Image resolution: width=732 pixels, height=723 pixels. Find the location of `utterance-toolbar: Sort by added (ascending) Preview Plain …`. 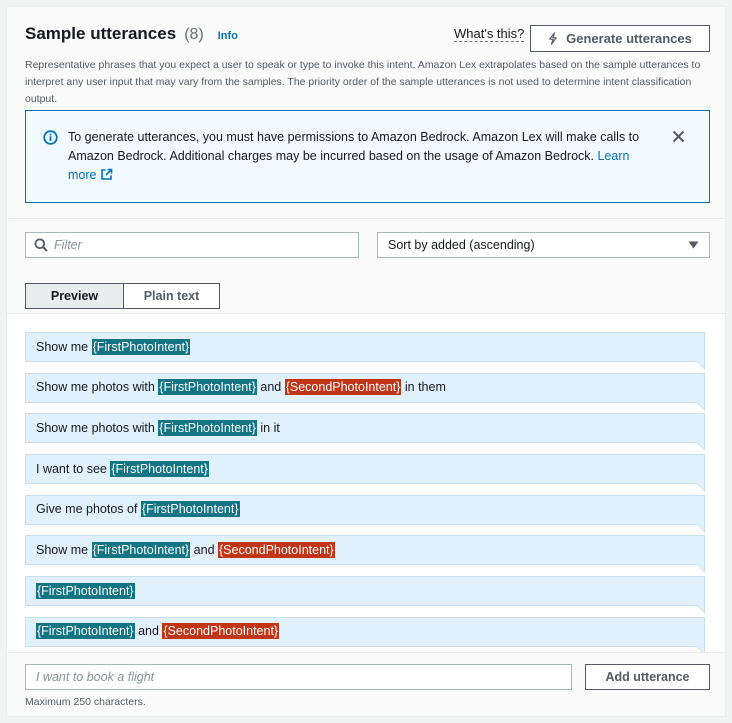

utterance-toolbar: Sort by added (ascending) Preview Plain … is located at coordinates (366, 267).